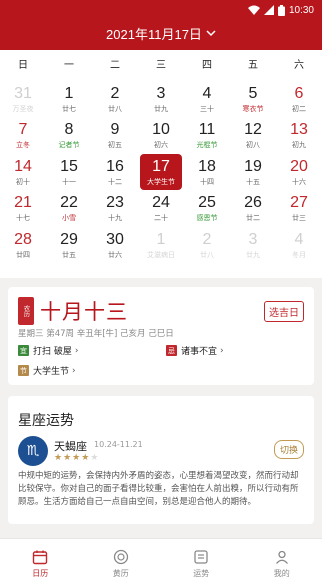  What do you see at coordinates (23, 145) in the screenshot?
I see `lunar-label: 立冬` at bounding box center [23, 145].